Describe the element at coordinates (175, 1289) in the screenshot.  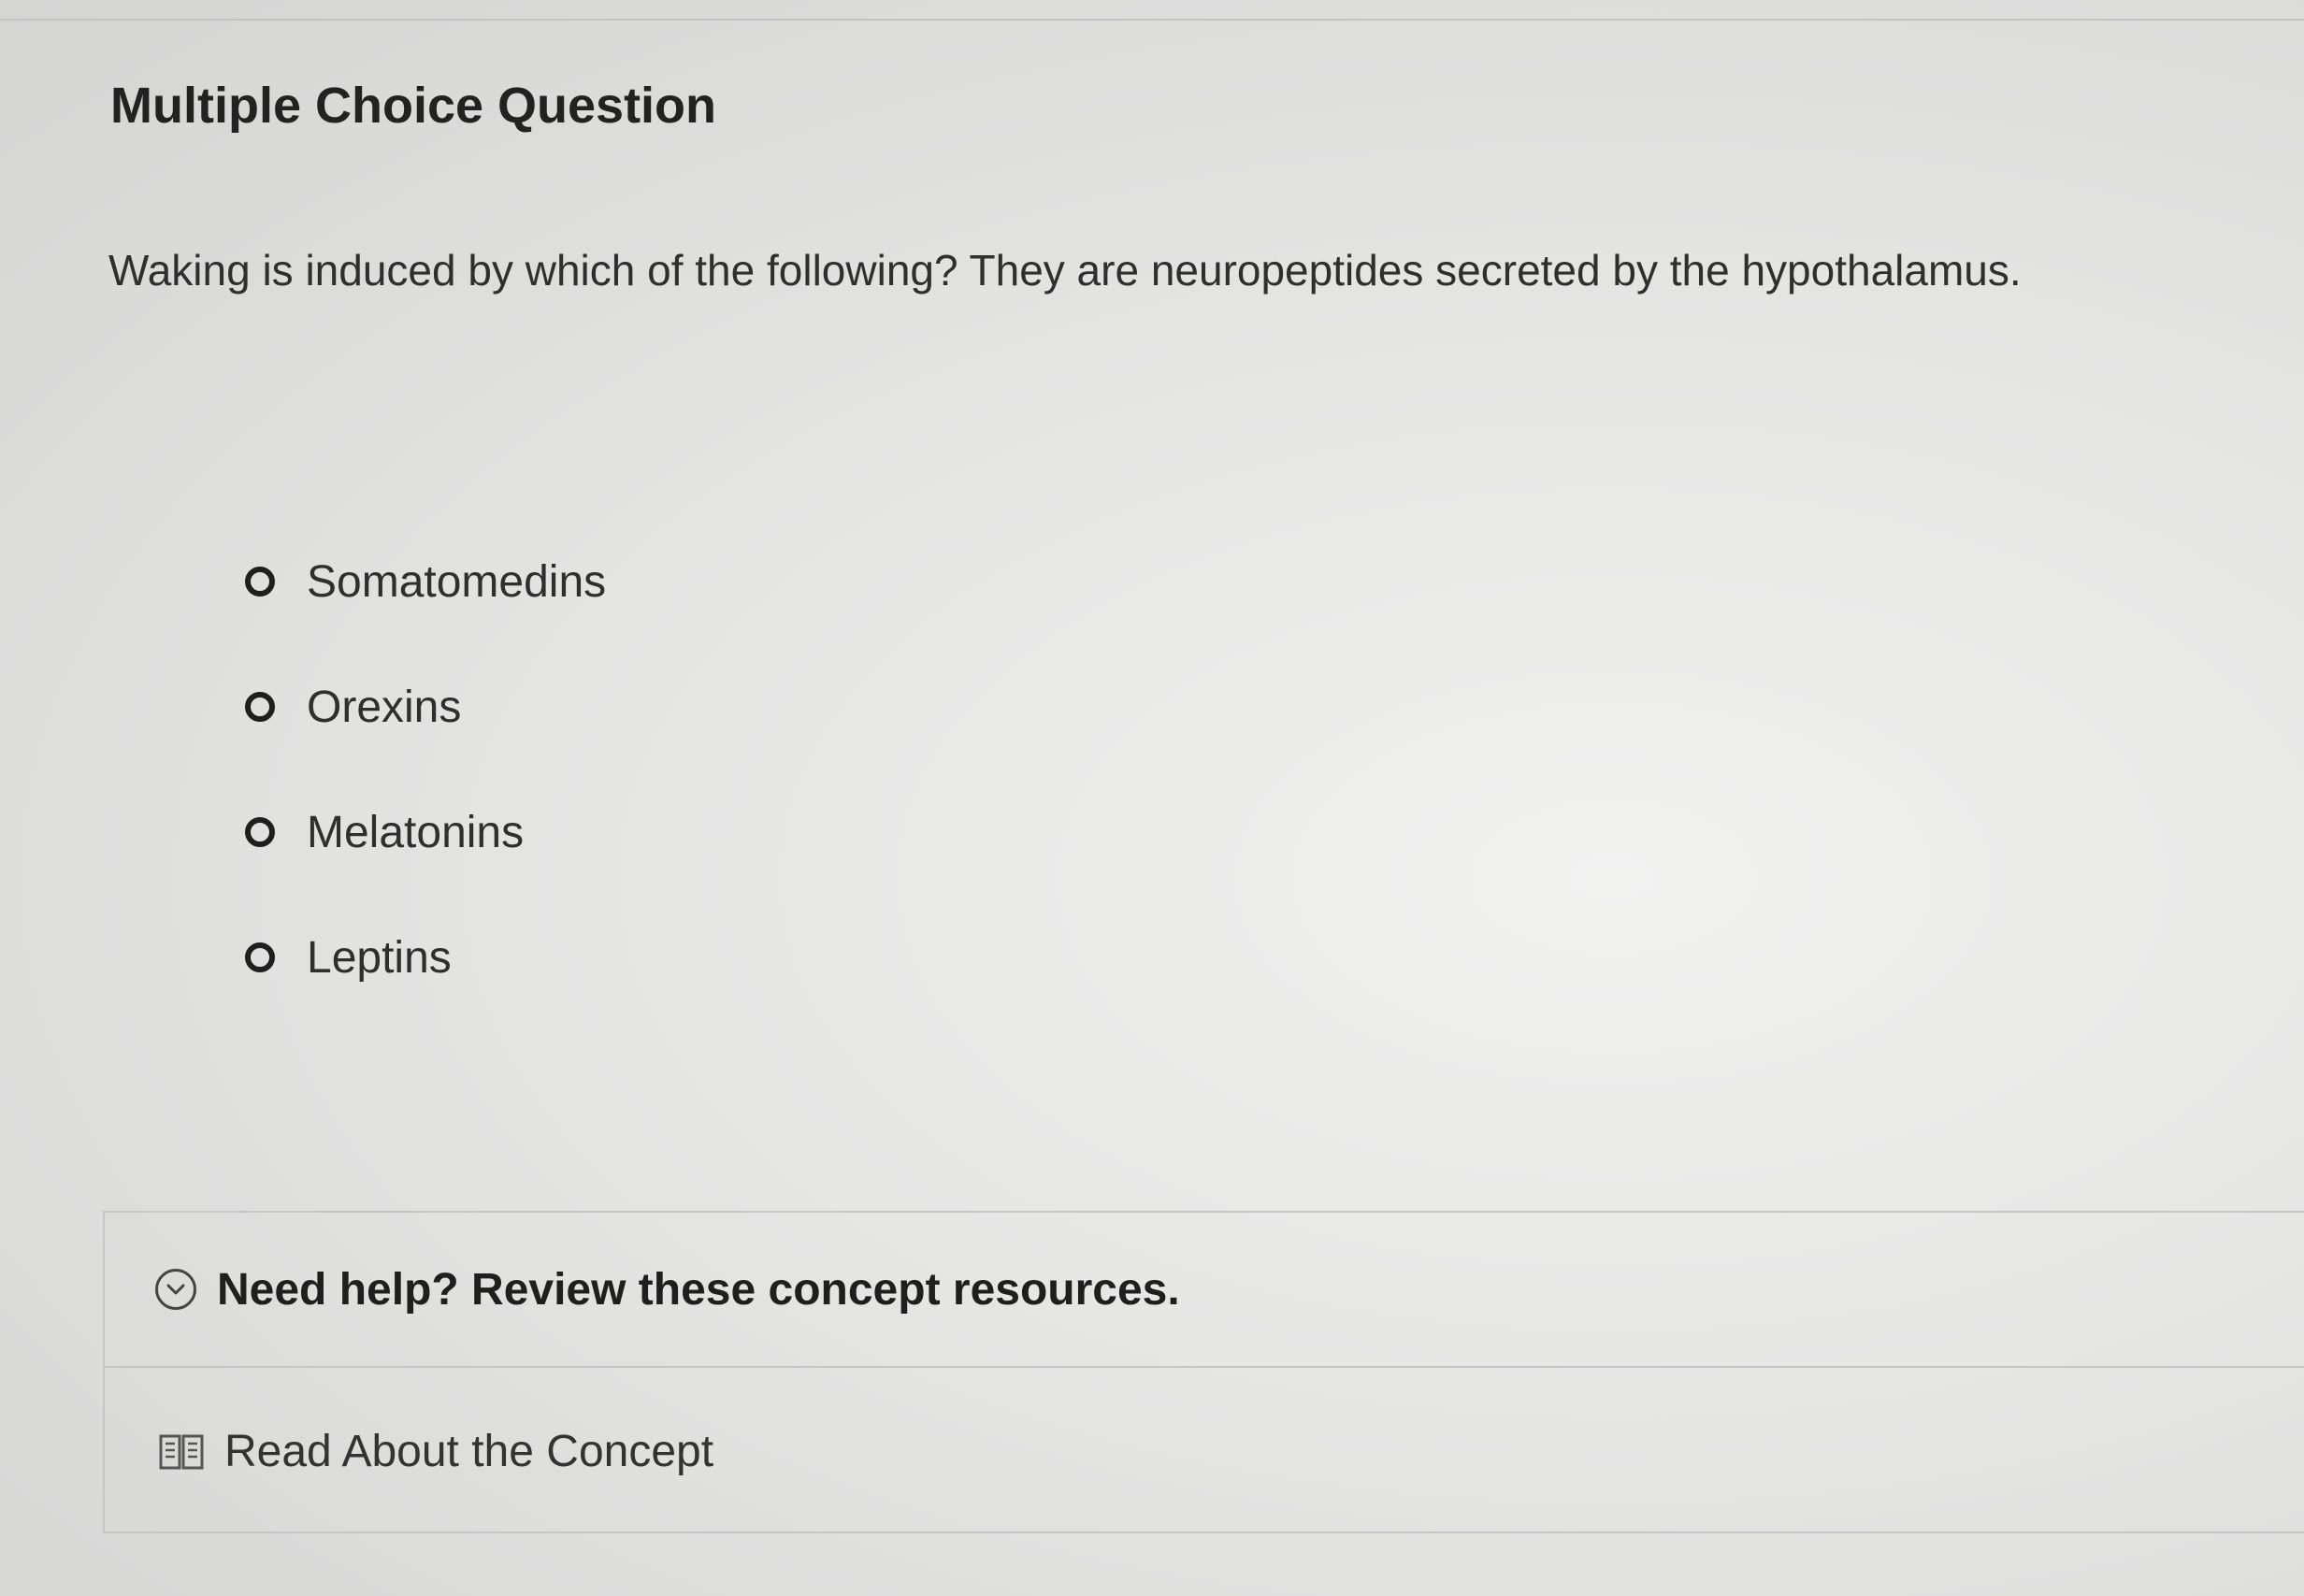
I see `chevron-down-circle-icon` at that location.